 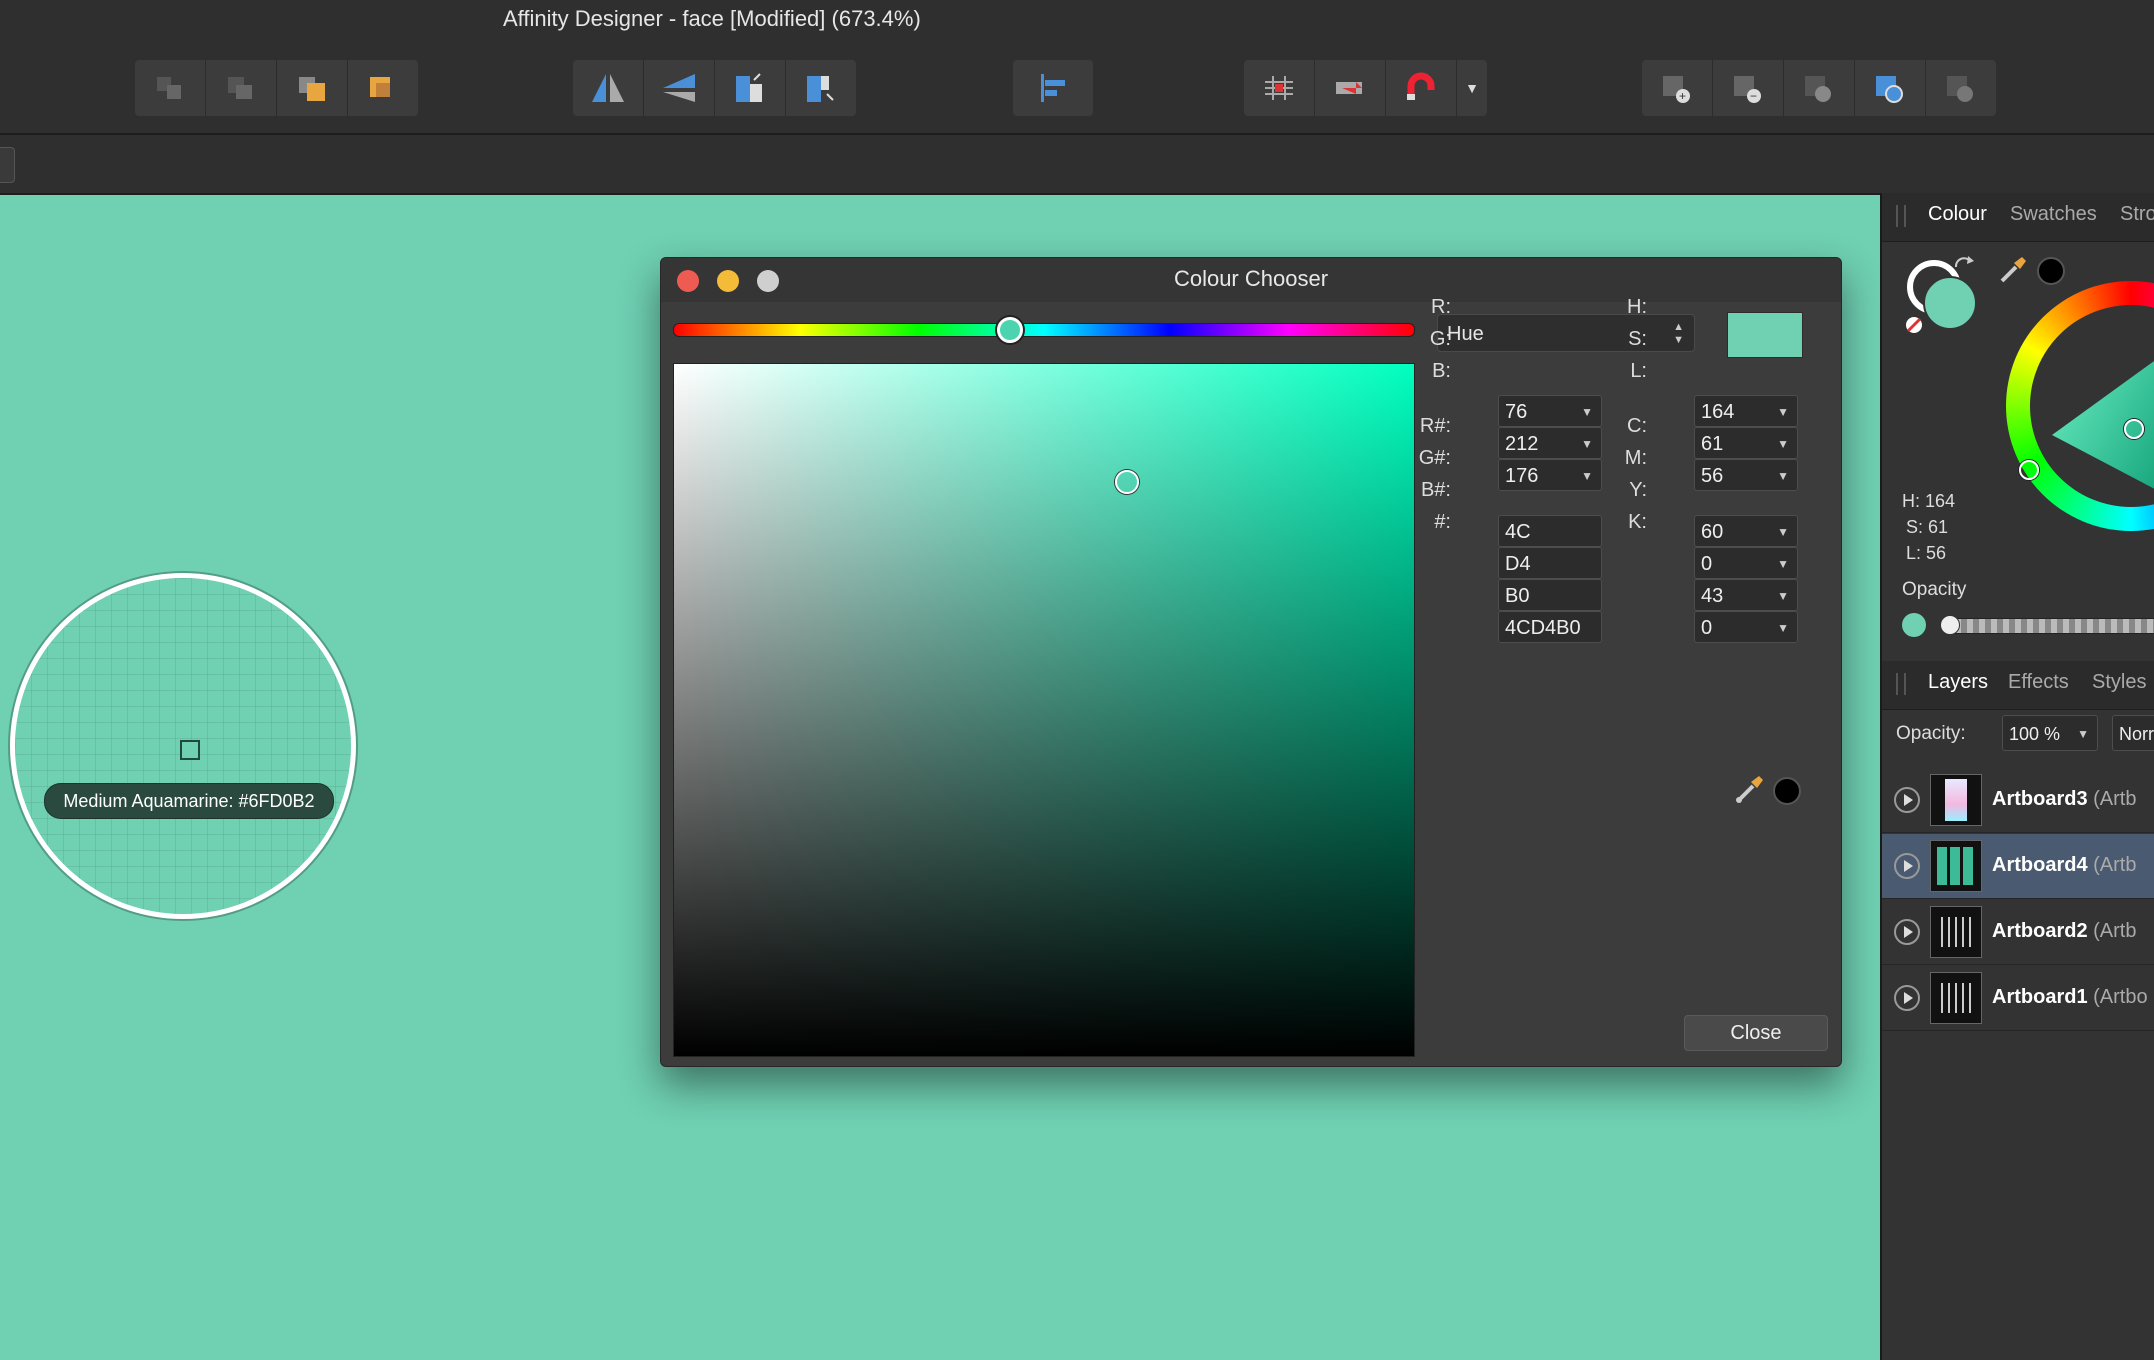 I want to click on boolean-group: + −, so click(x=1819, y=88).